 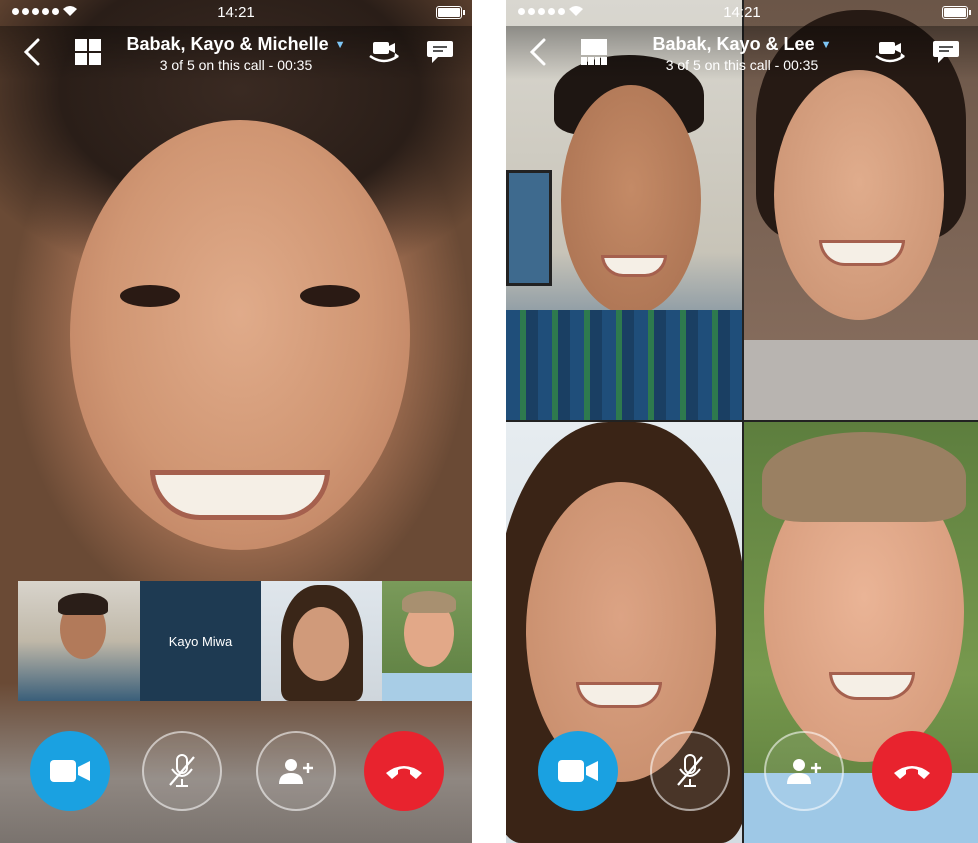 I want to click on grid-layout-icon, so click(x=88, y=52).